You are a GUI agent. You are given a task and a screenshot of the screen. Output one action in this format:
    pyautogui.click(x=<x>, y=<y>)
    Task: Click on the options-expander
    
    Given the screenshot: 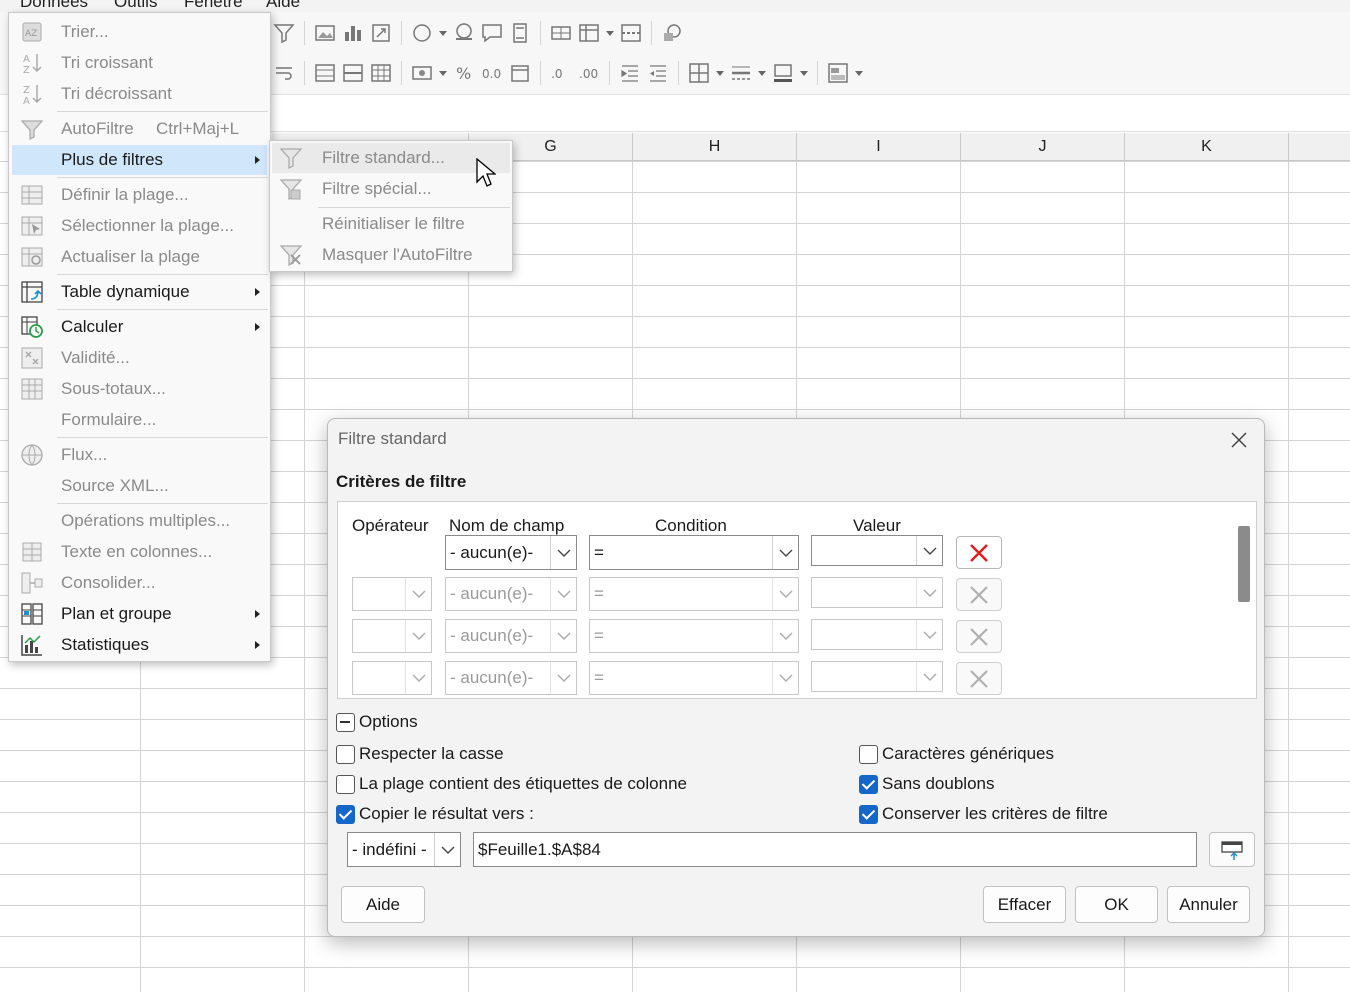 What is the action you would take?
    pyautogui.click(x=345, y=722)
    